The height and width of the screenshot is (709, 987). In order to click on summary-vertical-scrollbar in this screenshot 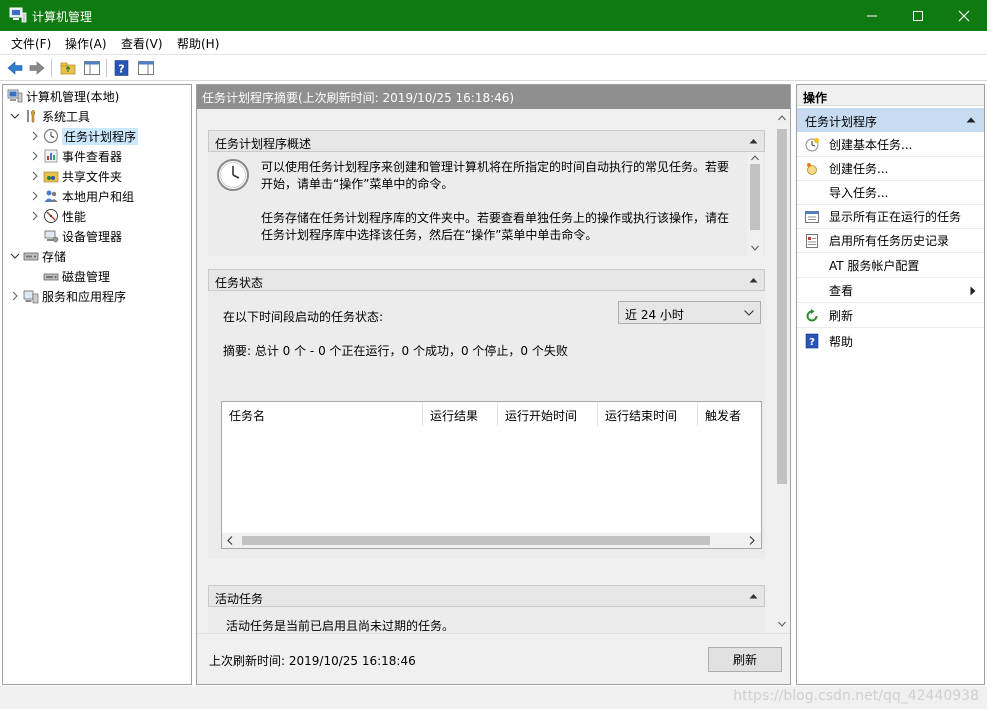, I will do `click(782, 371)`.